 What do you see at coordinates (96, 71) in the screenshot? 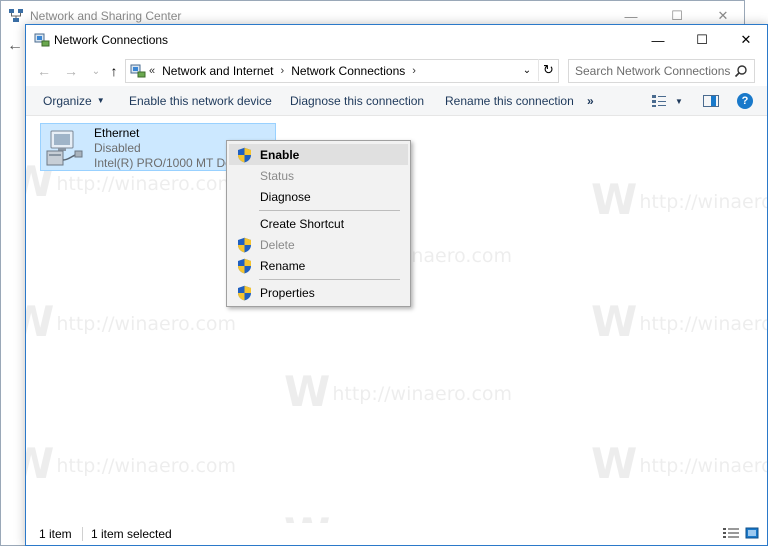
I see `recent-locations-button: ⌄` at bounding box center [96, 71].